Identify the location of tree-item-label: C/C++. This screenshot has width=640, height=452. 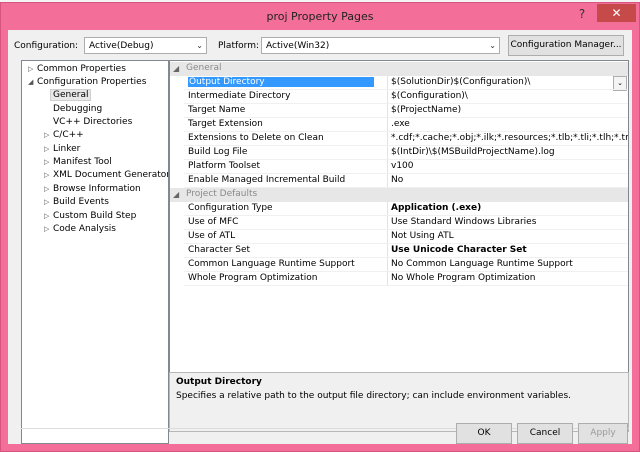
(68, 135).